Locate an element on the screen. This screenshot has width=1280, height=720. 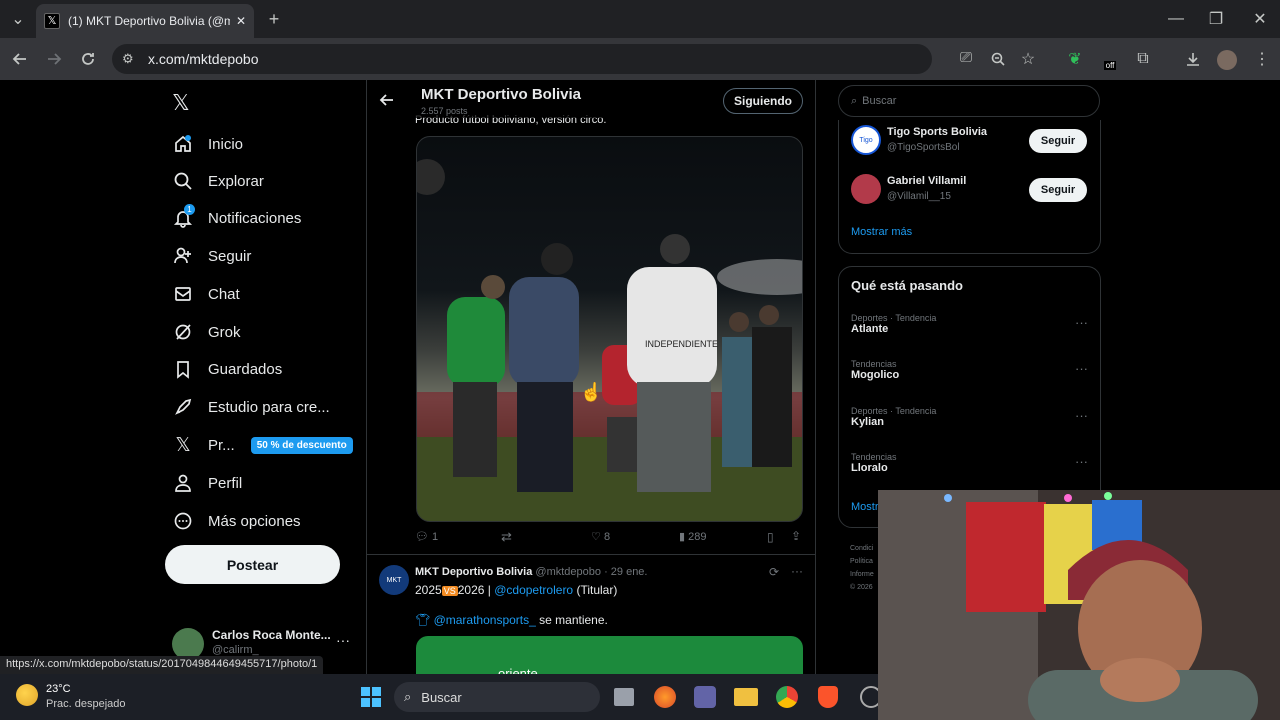
browser-tab: 𝕏 (1) MKT Deportivo Bolivia (@mk ✕ is located at coordinates (145, 21).